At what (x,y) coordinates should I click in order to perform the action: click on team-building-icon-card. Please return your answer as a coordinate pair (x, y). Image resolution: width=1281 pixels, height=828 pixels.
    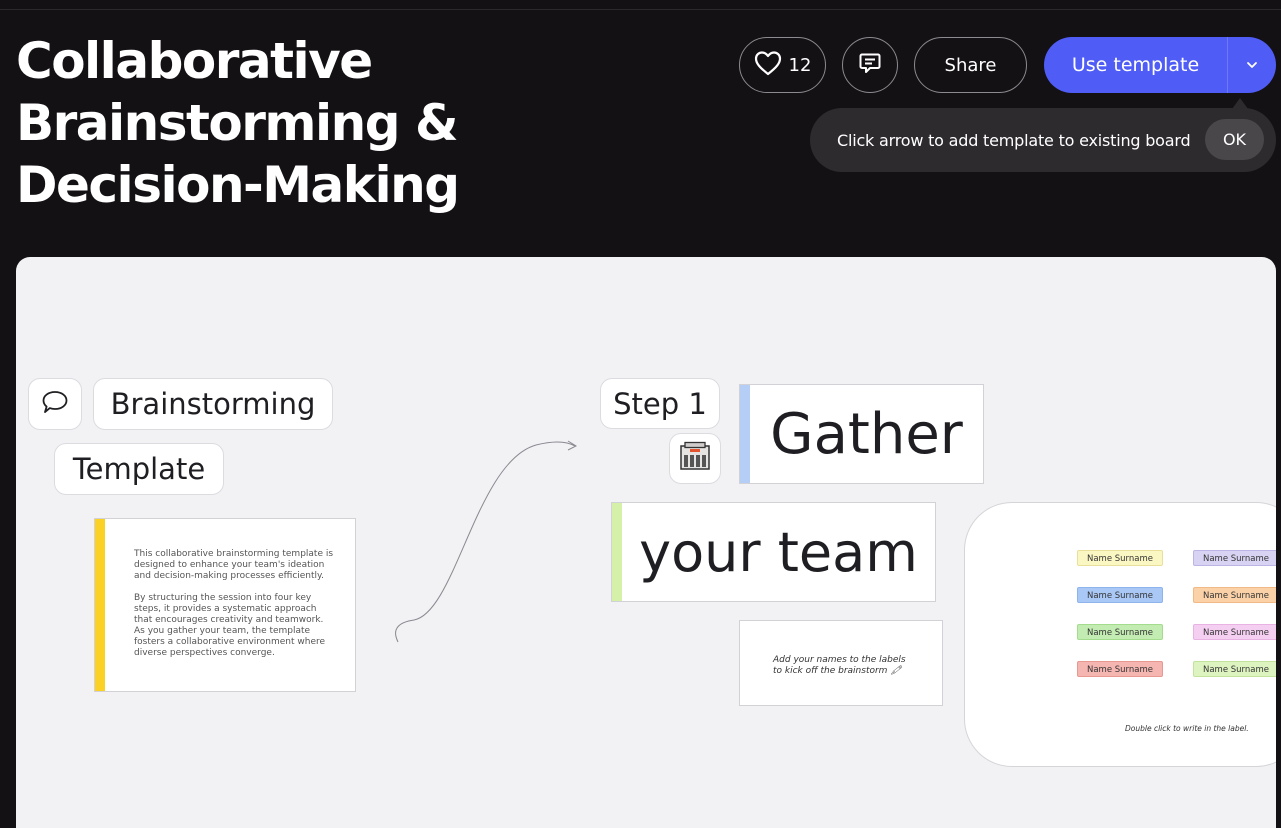
    Looking at the image, I should click on (695, 458).